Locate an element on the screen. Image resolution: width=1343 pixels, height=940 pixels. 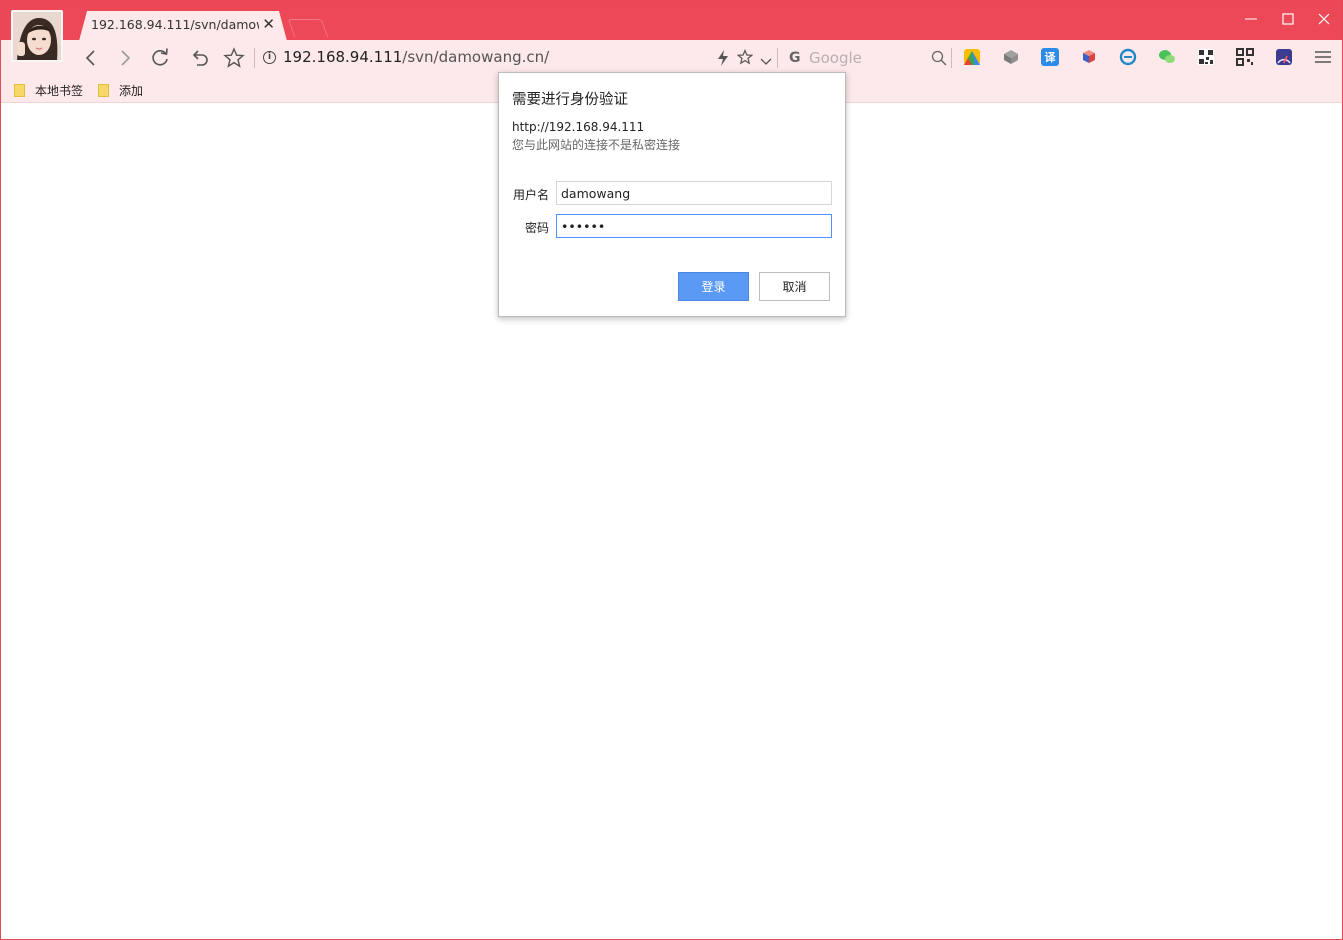
user-avatar is located at coordinates (37, 36).